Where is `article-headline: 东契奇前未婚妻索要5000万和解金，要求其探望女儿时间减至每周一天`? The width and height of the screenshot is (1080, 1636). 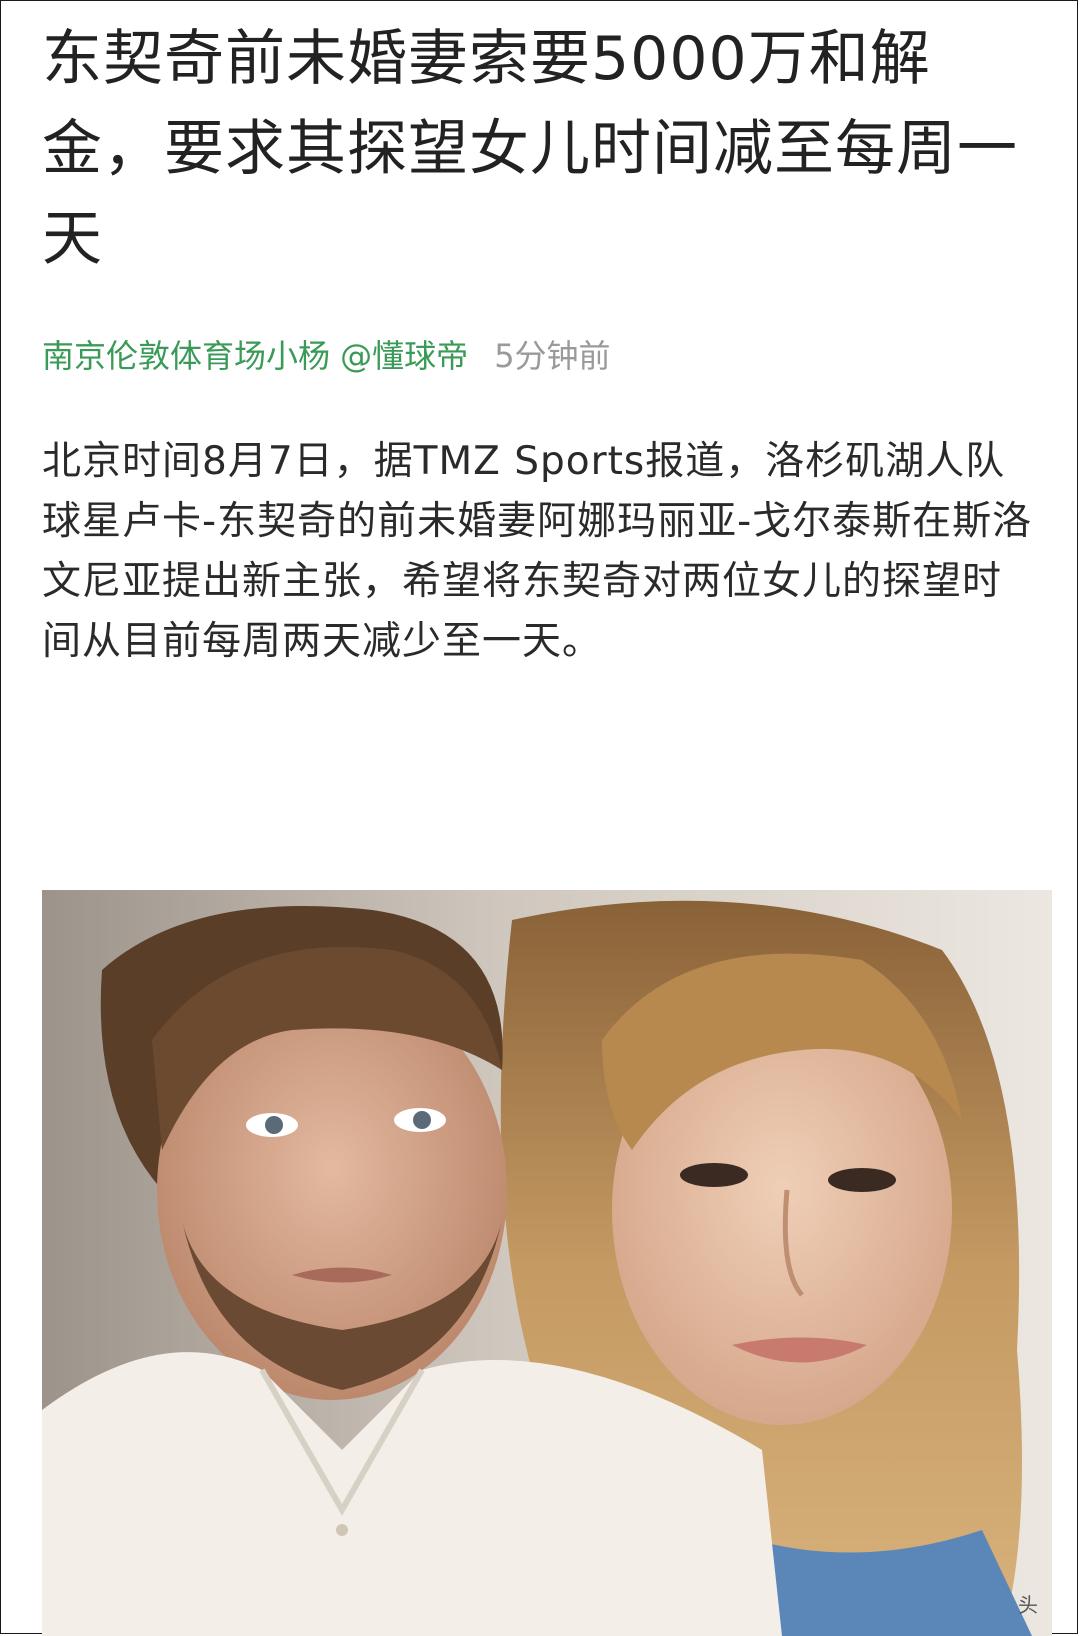
article-headline: 东契奇前未婚妻索要5000万和解金，要求其探望女儿时间减至每周一天 is located at coordinates (530, 149).